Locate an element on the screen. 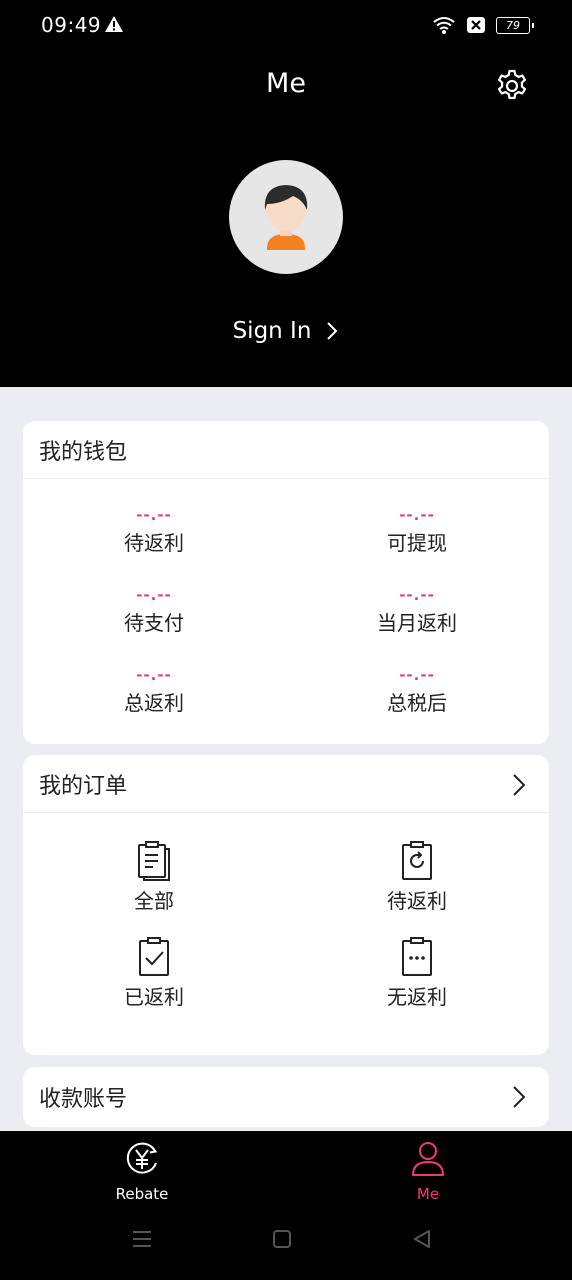  battery-indicator: 79 is located at coordinates (515, 25).